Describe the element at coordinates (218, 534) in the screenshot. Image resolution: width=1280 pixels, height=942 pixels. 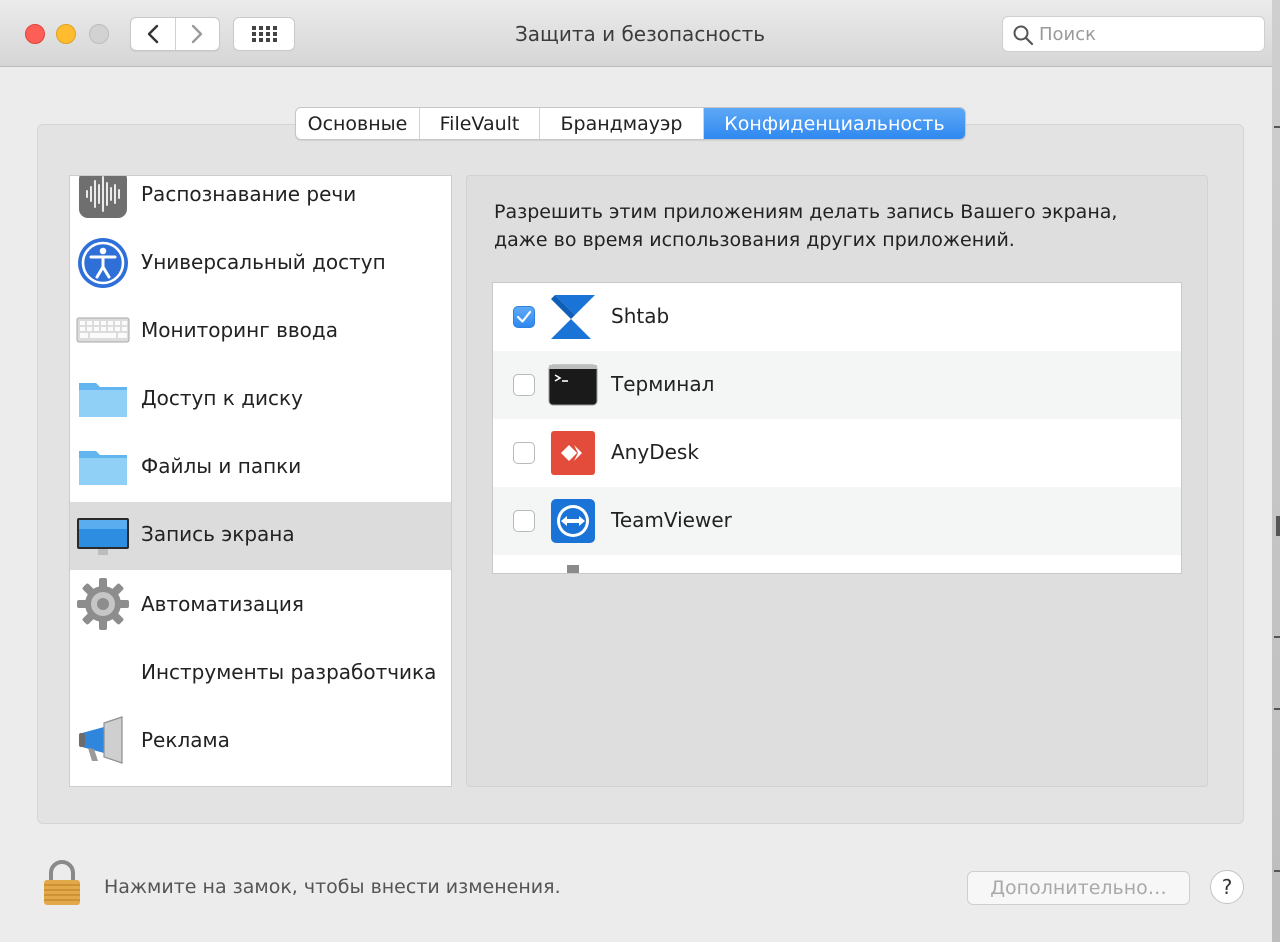
I see `sidebar-item-label: Запись экрана` at that location.